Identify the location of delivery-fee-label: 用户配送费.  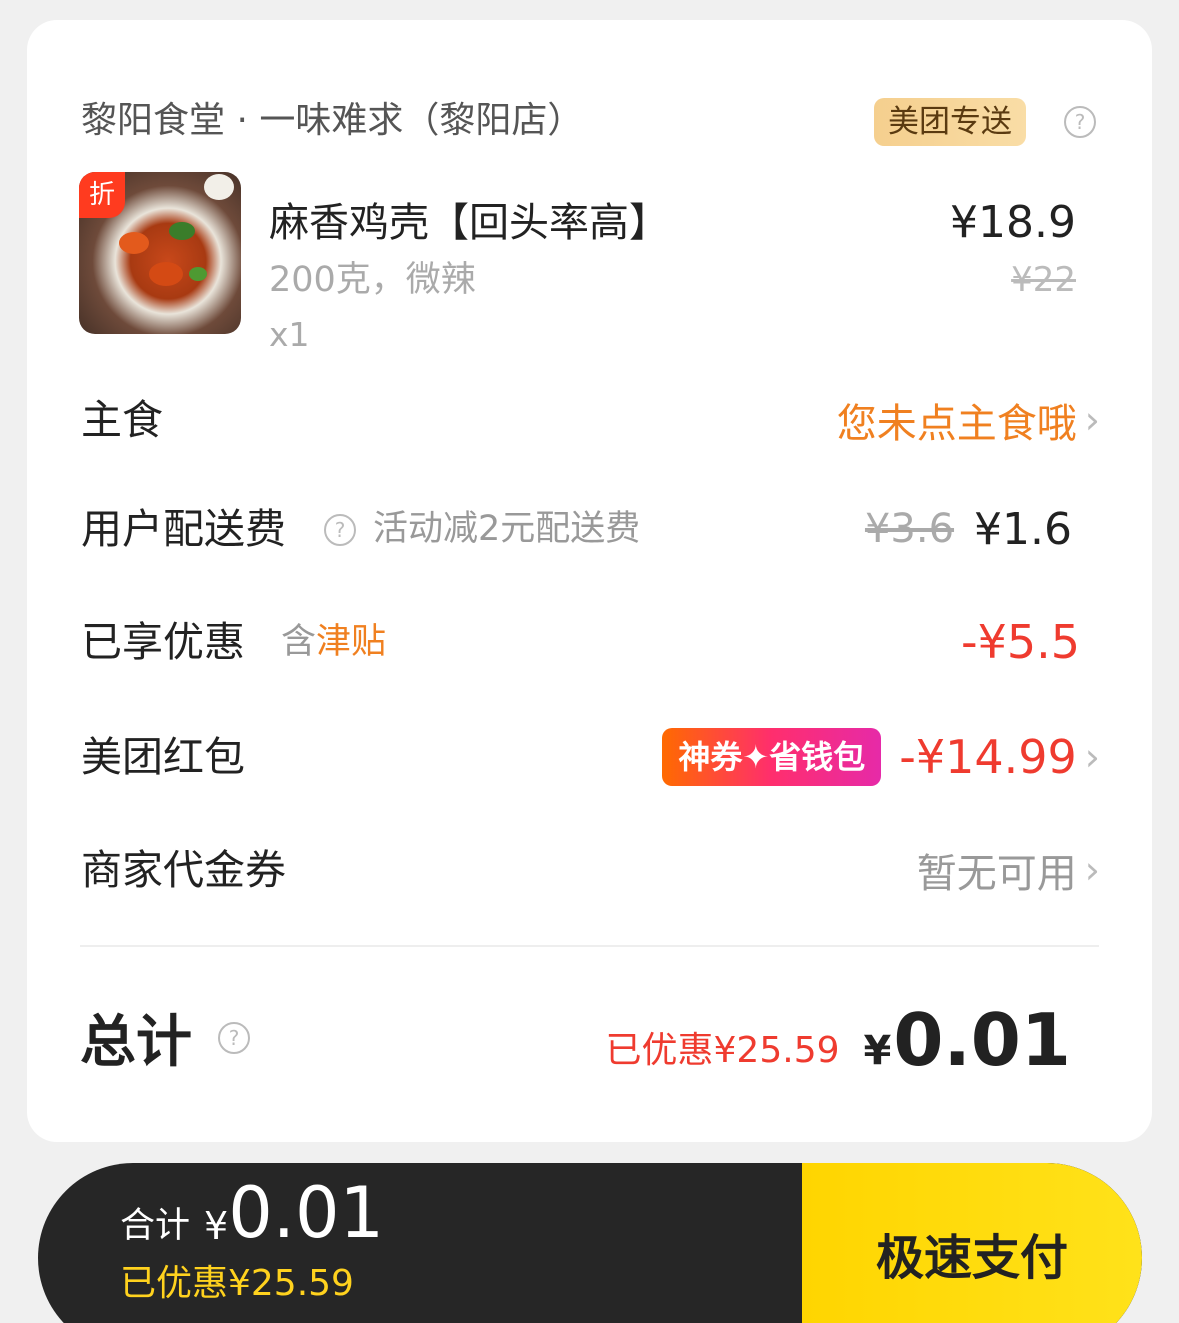
(183, 529).